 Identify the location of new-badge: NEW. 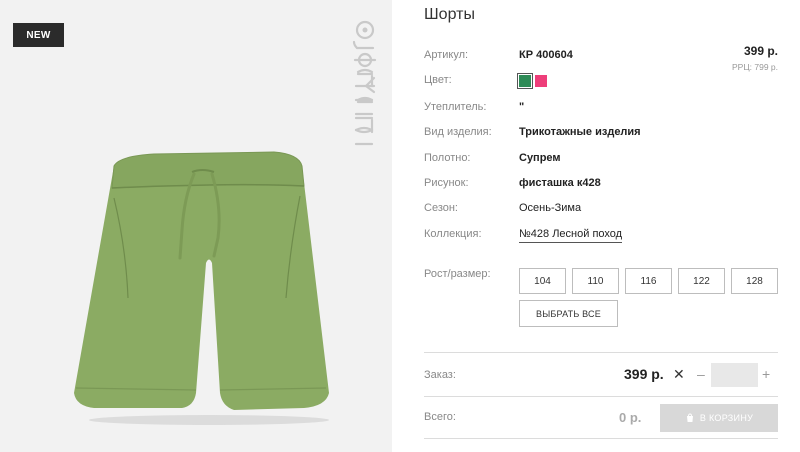
(38, 35).